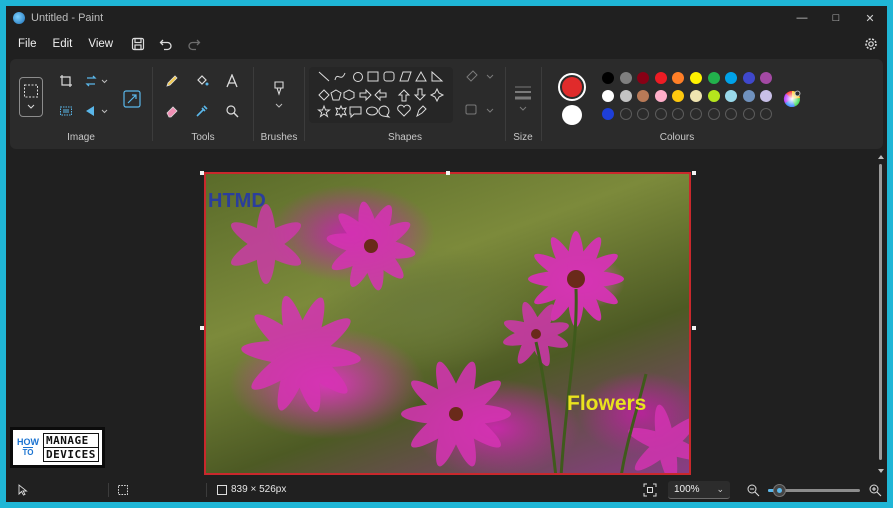 This screenshot has height=508, width=893. What do you see at coordinates (97, 81) in the screenshot?
I see `rotate-icon` at bounding box center [97, 81].